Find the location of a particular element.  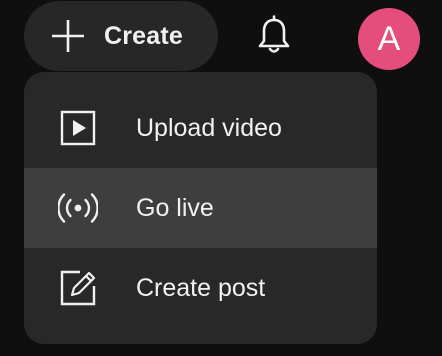

upload-video-icon is located at coordinates (78, 128).